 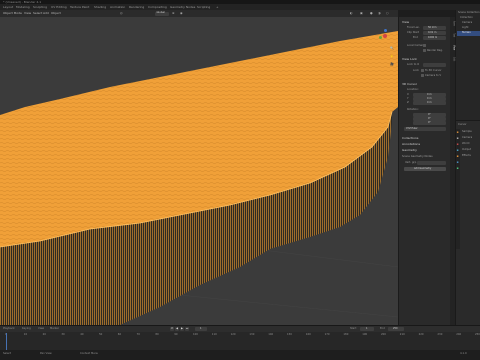 What do you see at coordinates (429, 118) in the screenshot?
I see `cursor-ry-value: 0°` at bounding box center [429, 118].